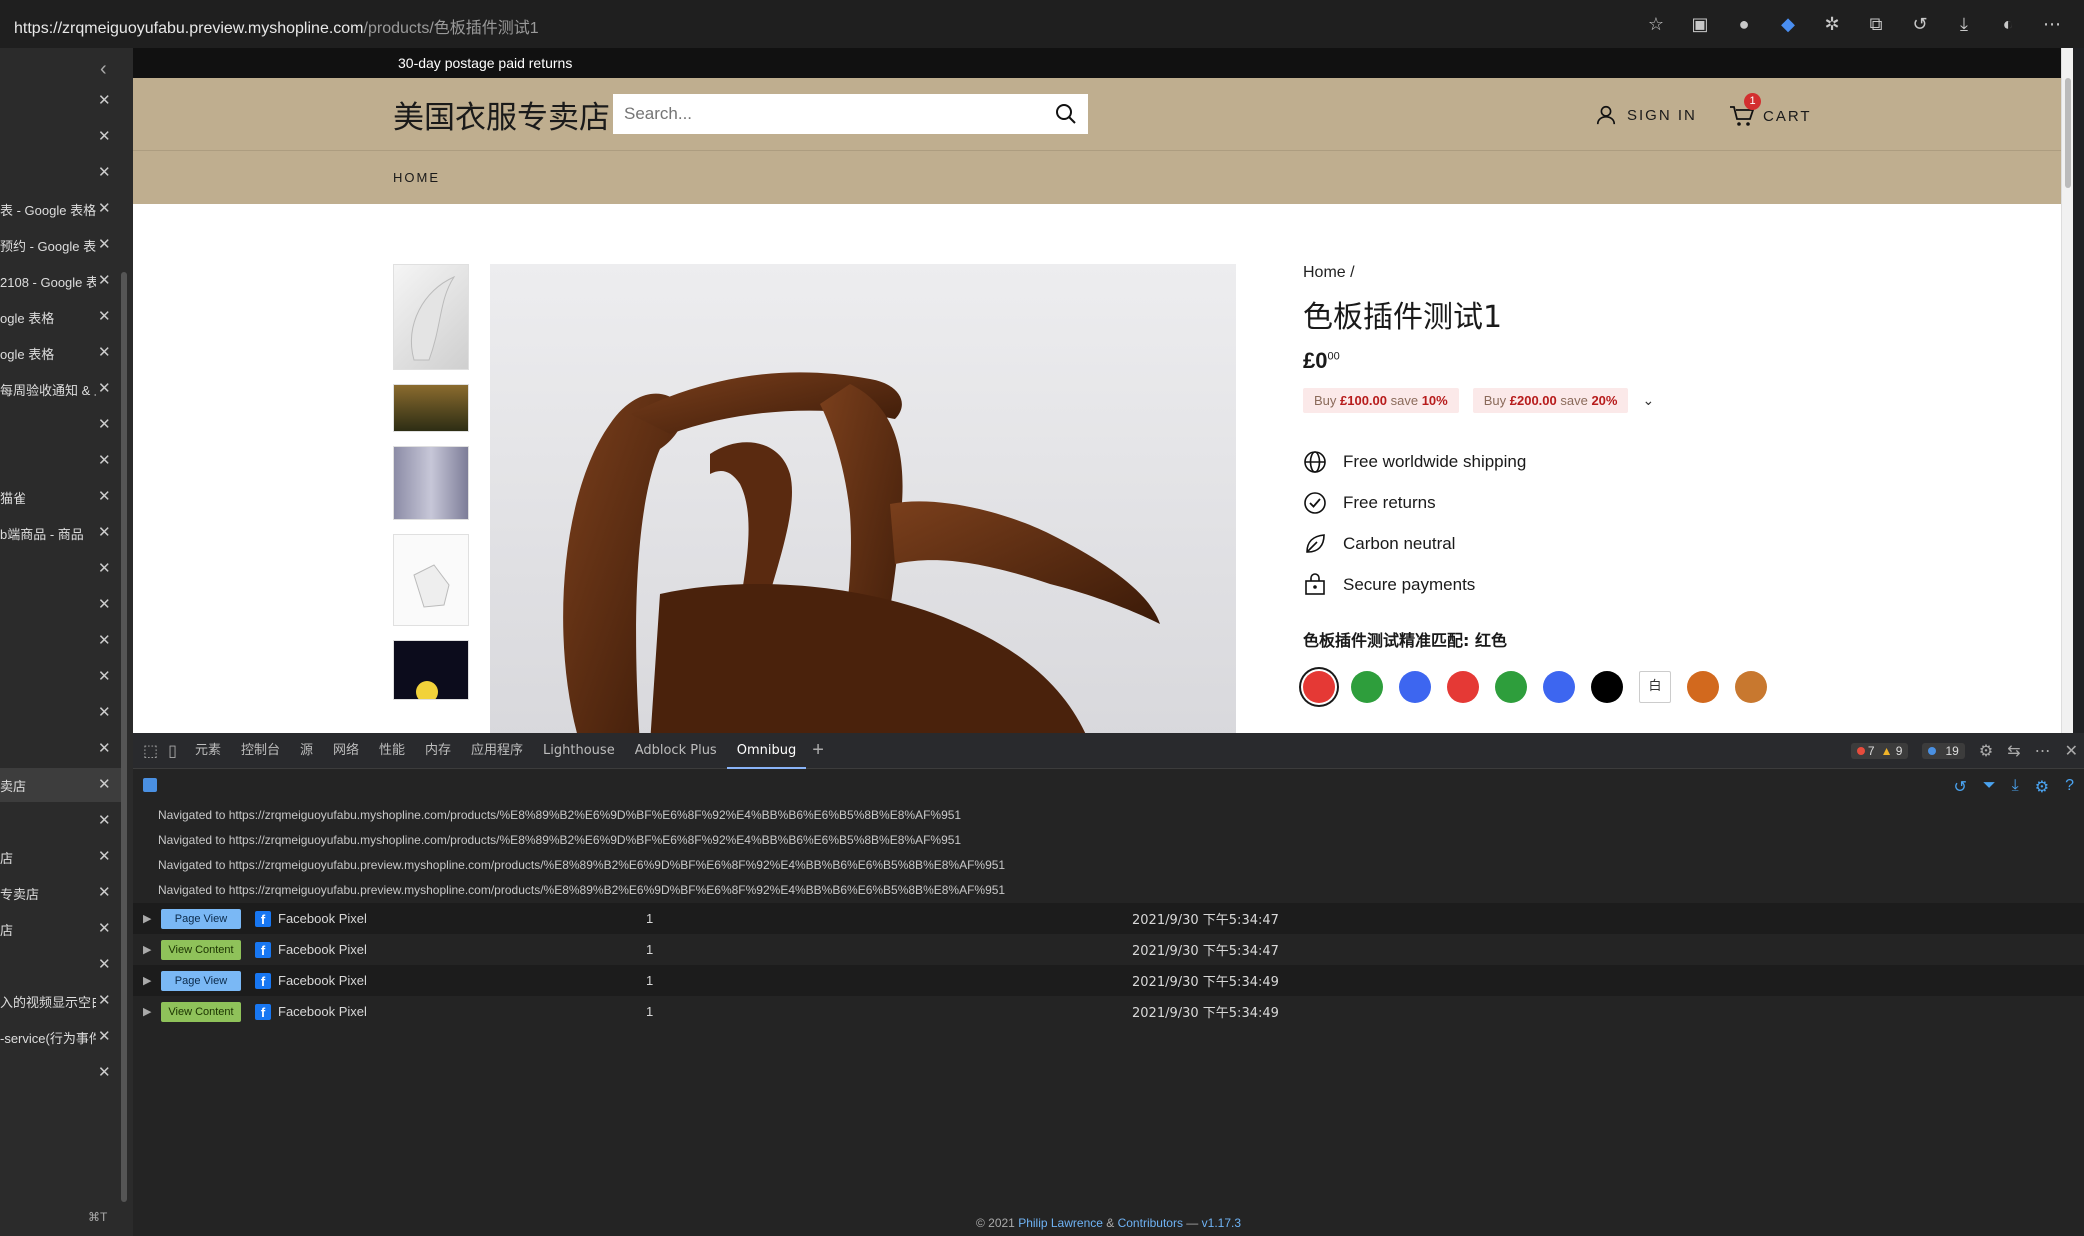  I want to click on filter-icon: ⏷, so click(1989, 787).